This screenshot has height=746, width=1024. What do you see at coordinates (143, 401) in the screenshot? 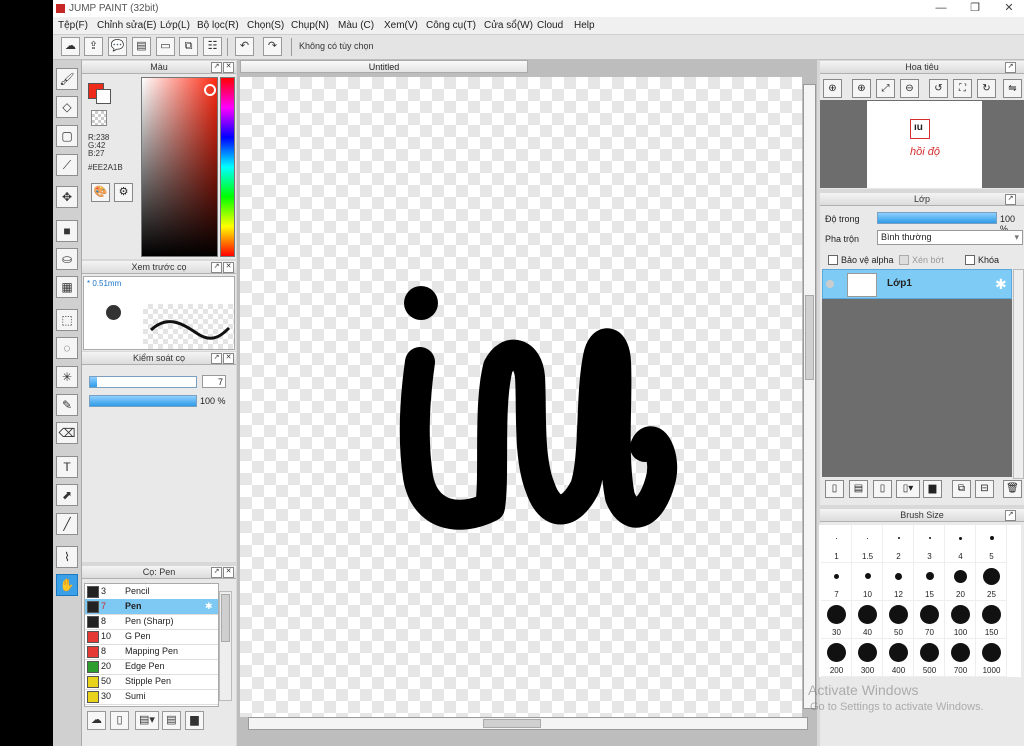
I see `brush-opacity-slider` at bounding box center [143, 401].